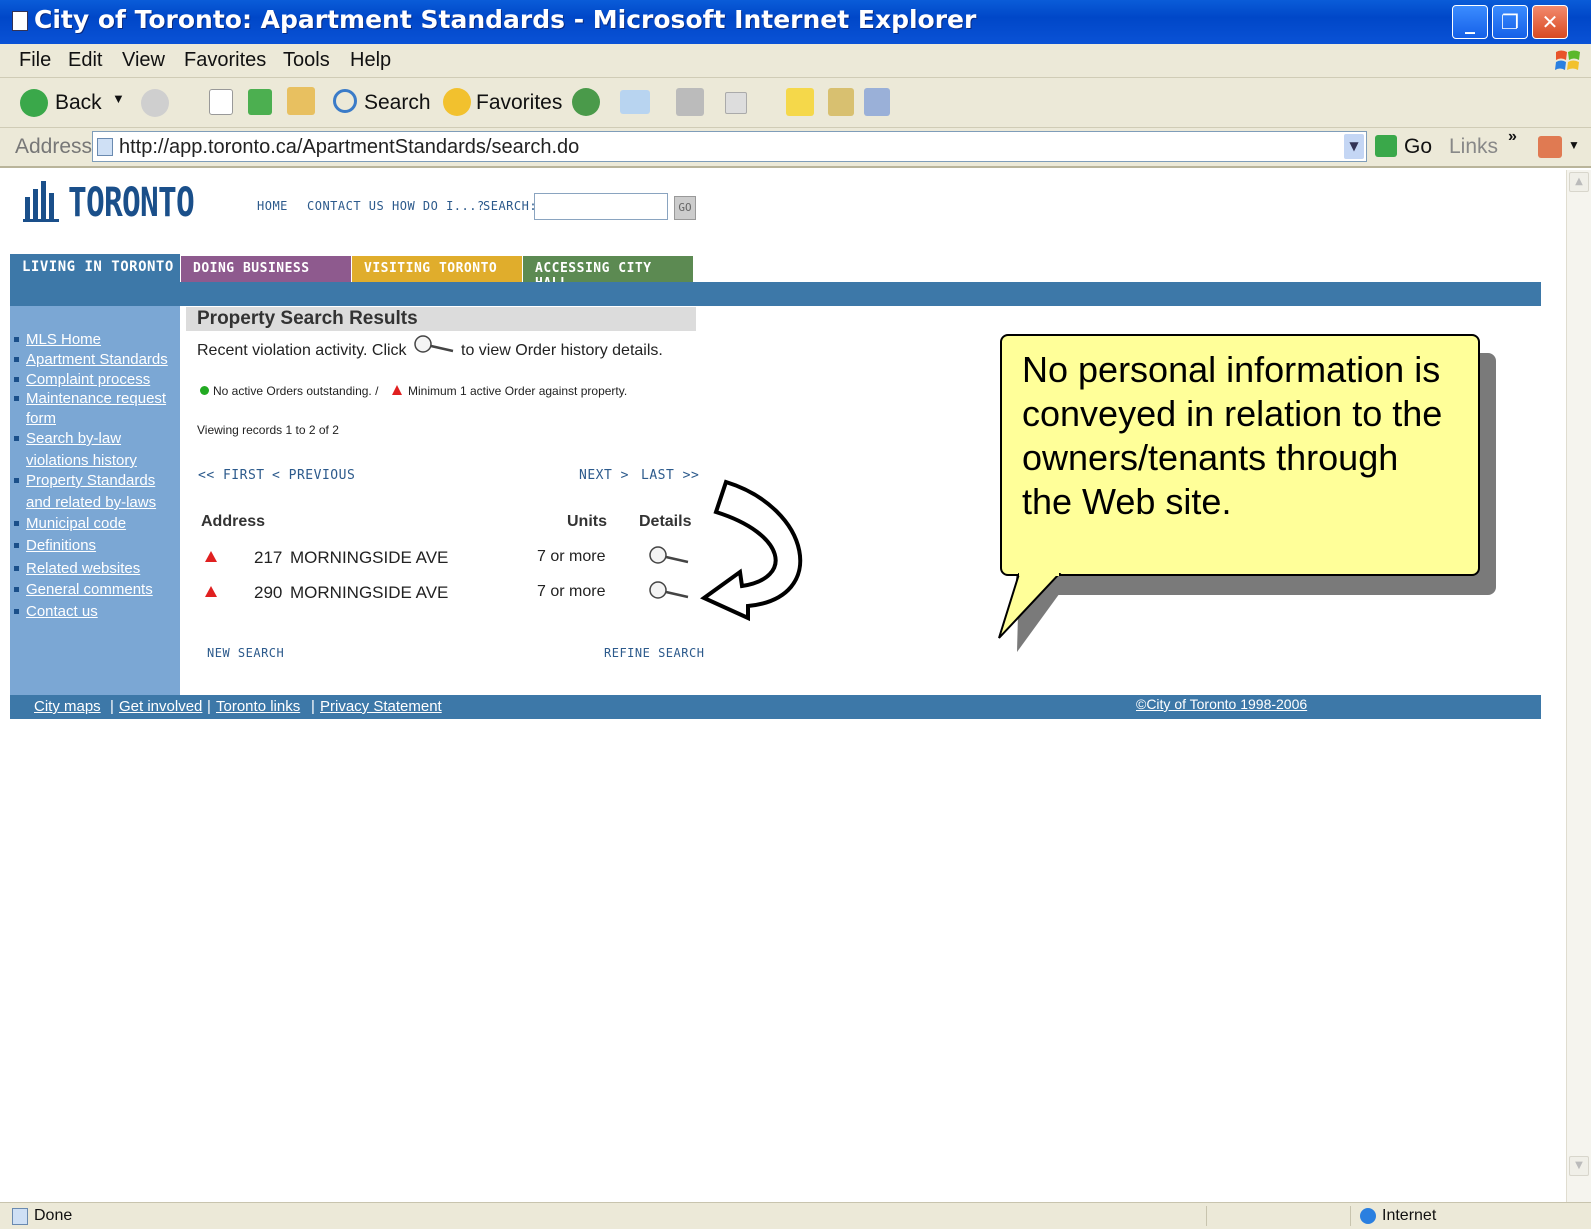 The image size is (1591, 1229). I want to click on leftnav-contact-us: Contact us, so click(62, 611).